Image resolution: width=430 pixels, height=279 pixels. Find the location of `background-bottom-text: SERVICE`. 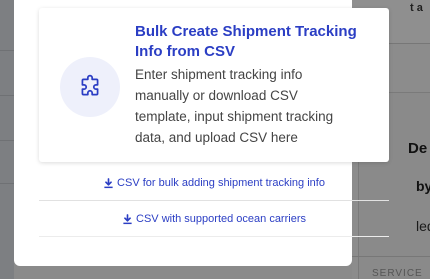

background-bottom-text: SERVICE is located at coordinates (397, 273).